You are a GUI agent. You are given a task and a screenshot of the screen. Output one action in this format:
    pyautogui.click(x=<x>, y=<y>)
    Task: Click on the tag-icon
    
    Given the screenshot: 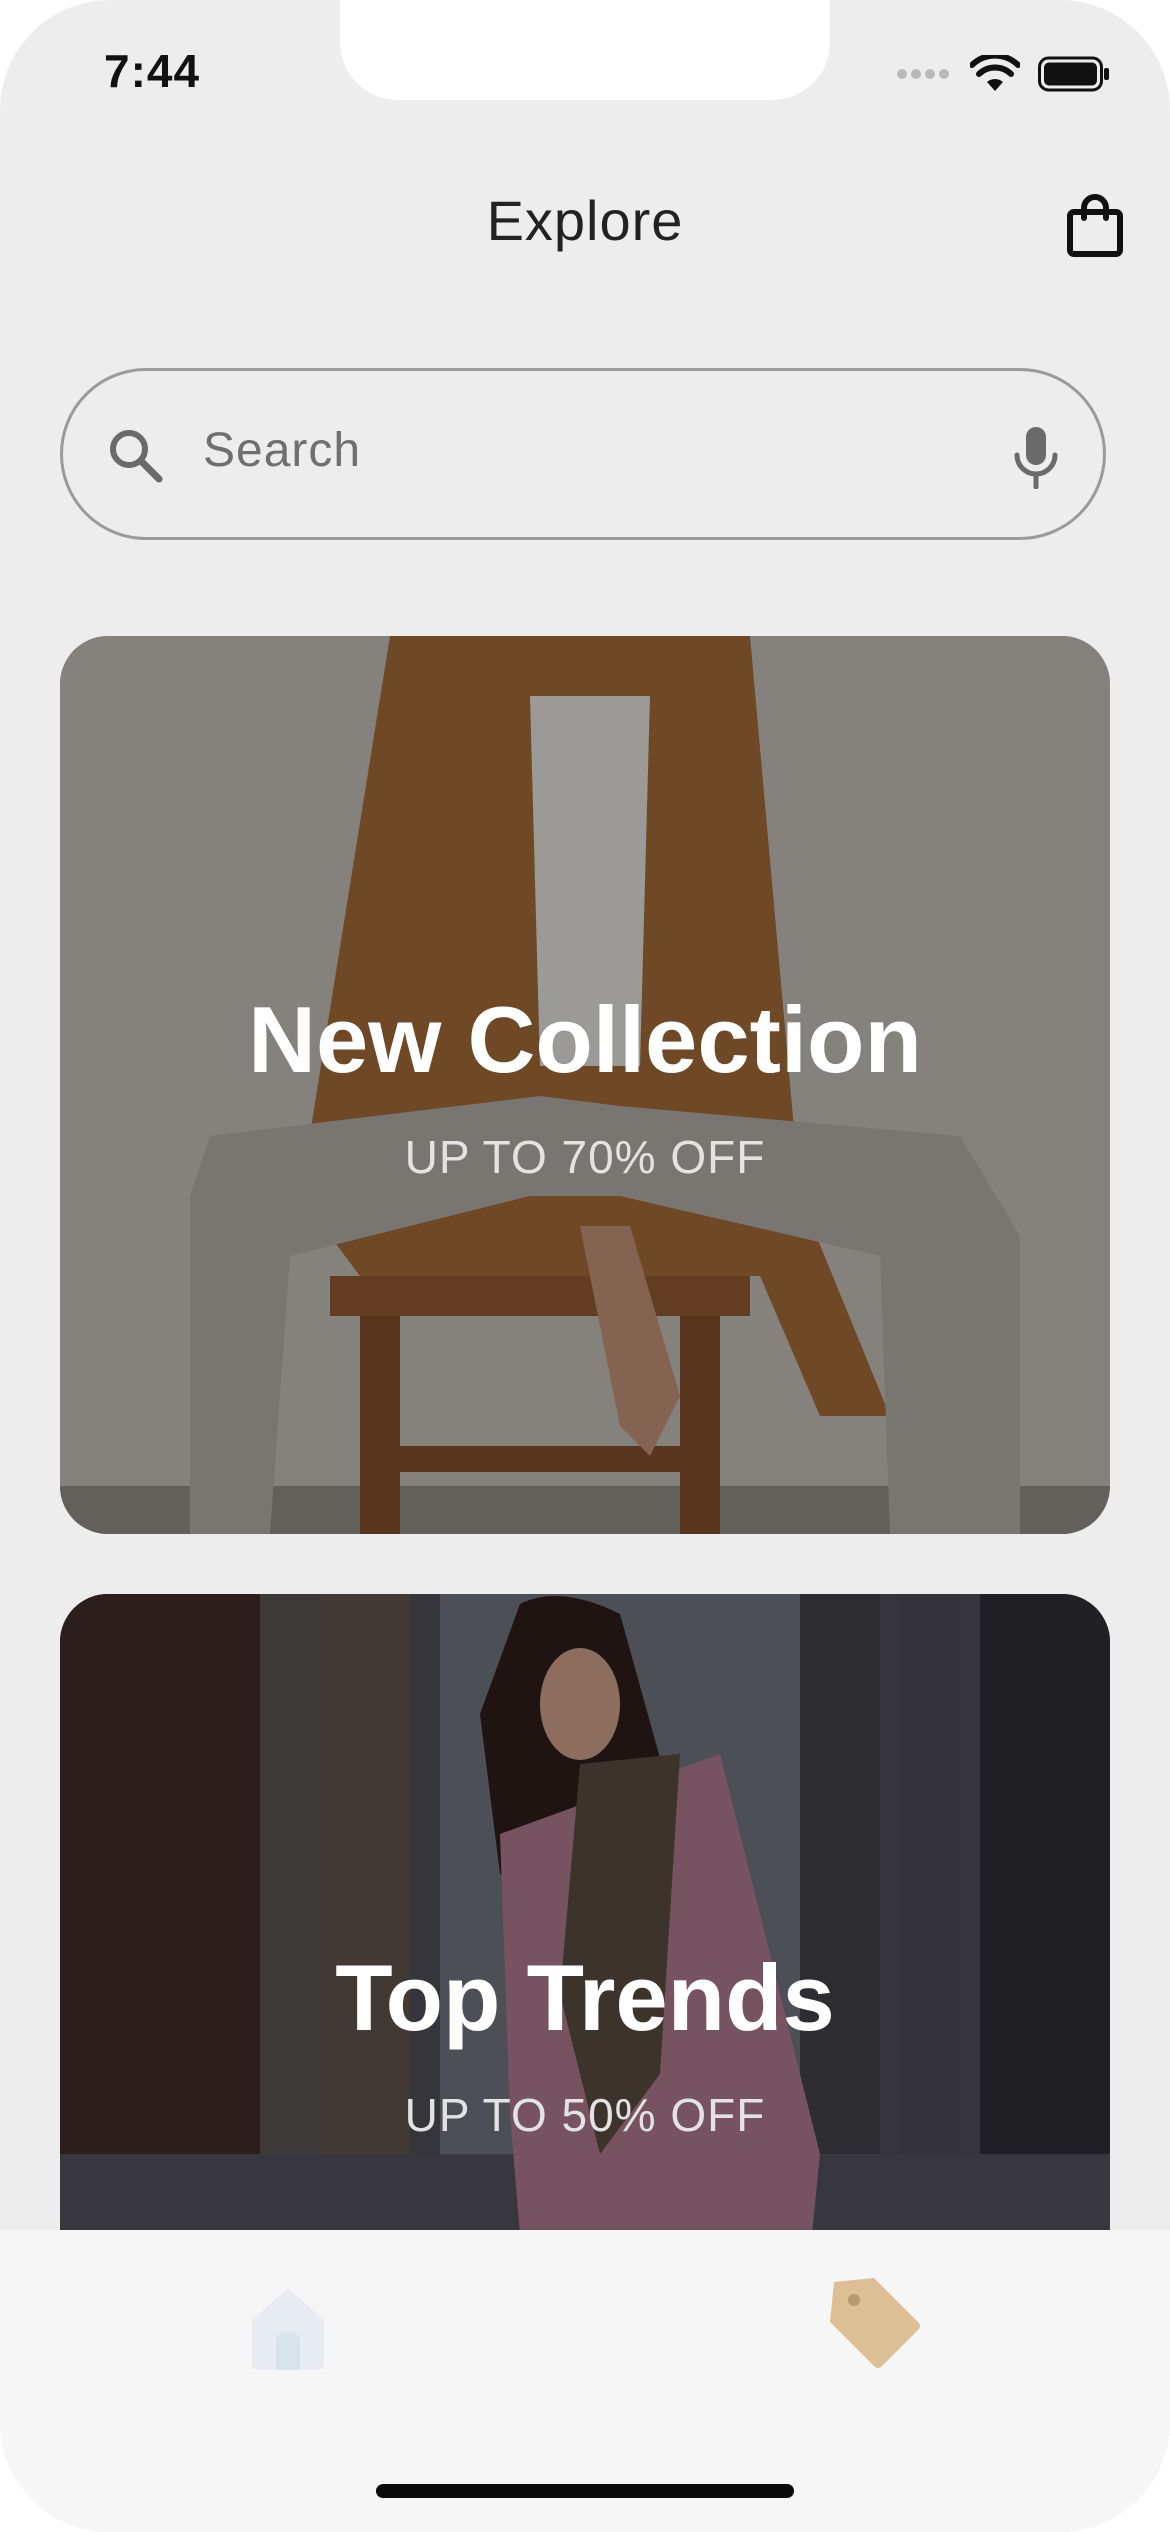 What is the action you would take?
    pyautogui.click(x=874, y=2322)
    